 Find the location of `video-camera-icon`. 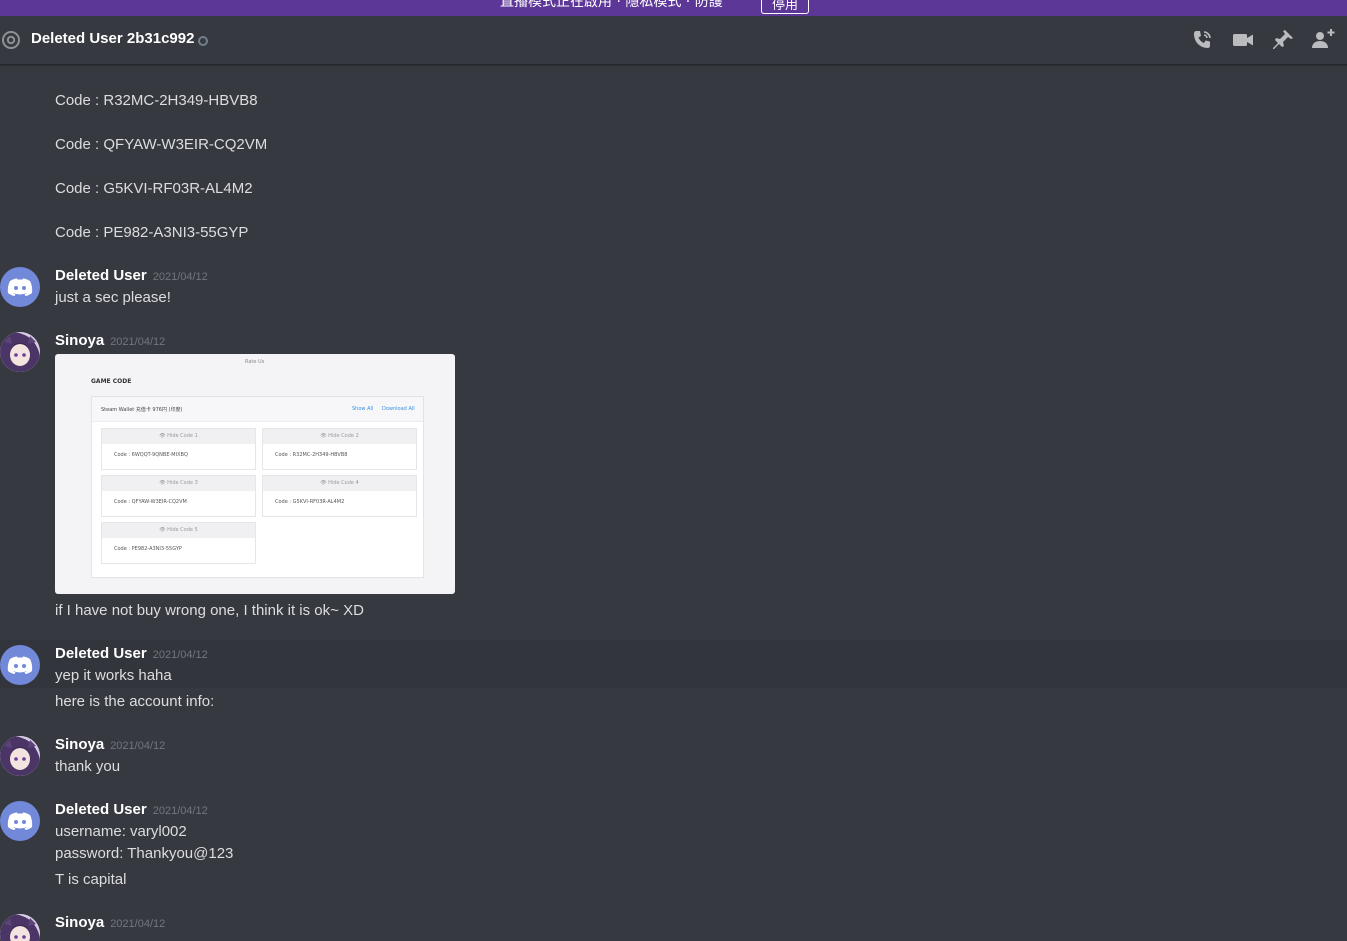

video-camera-icon is located at coordinates (1243, 40).